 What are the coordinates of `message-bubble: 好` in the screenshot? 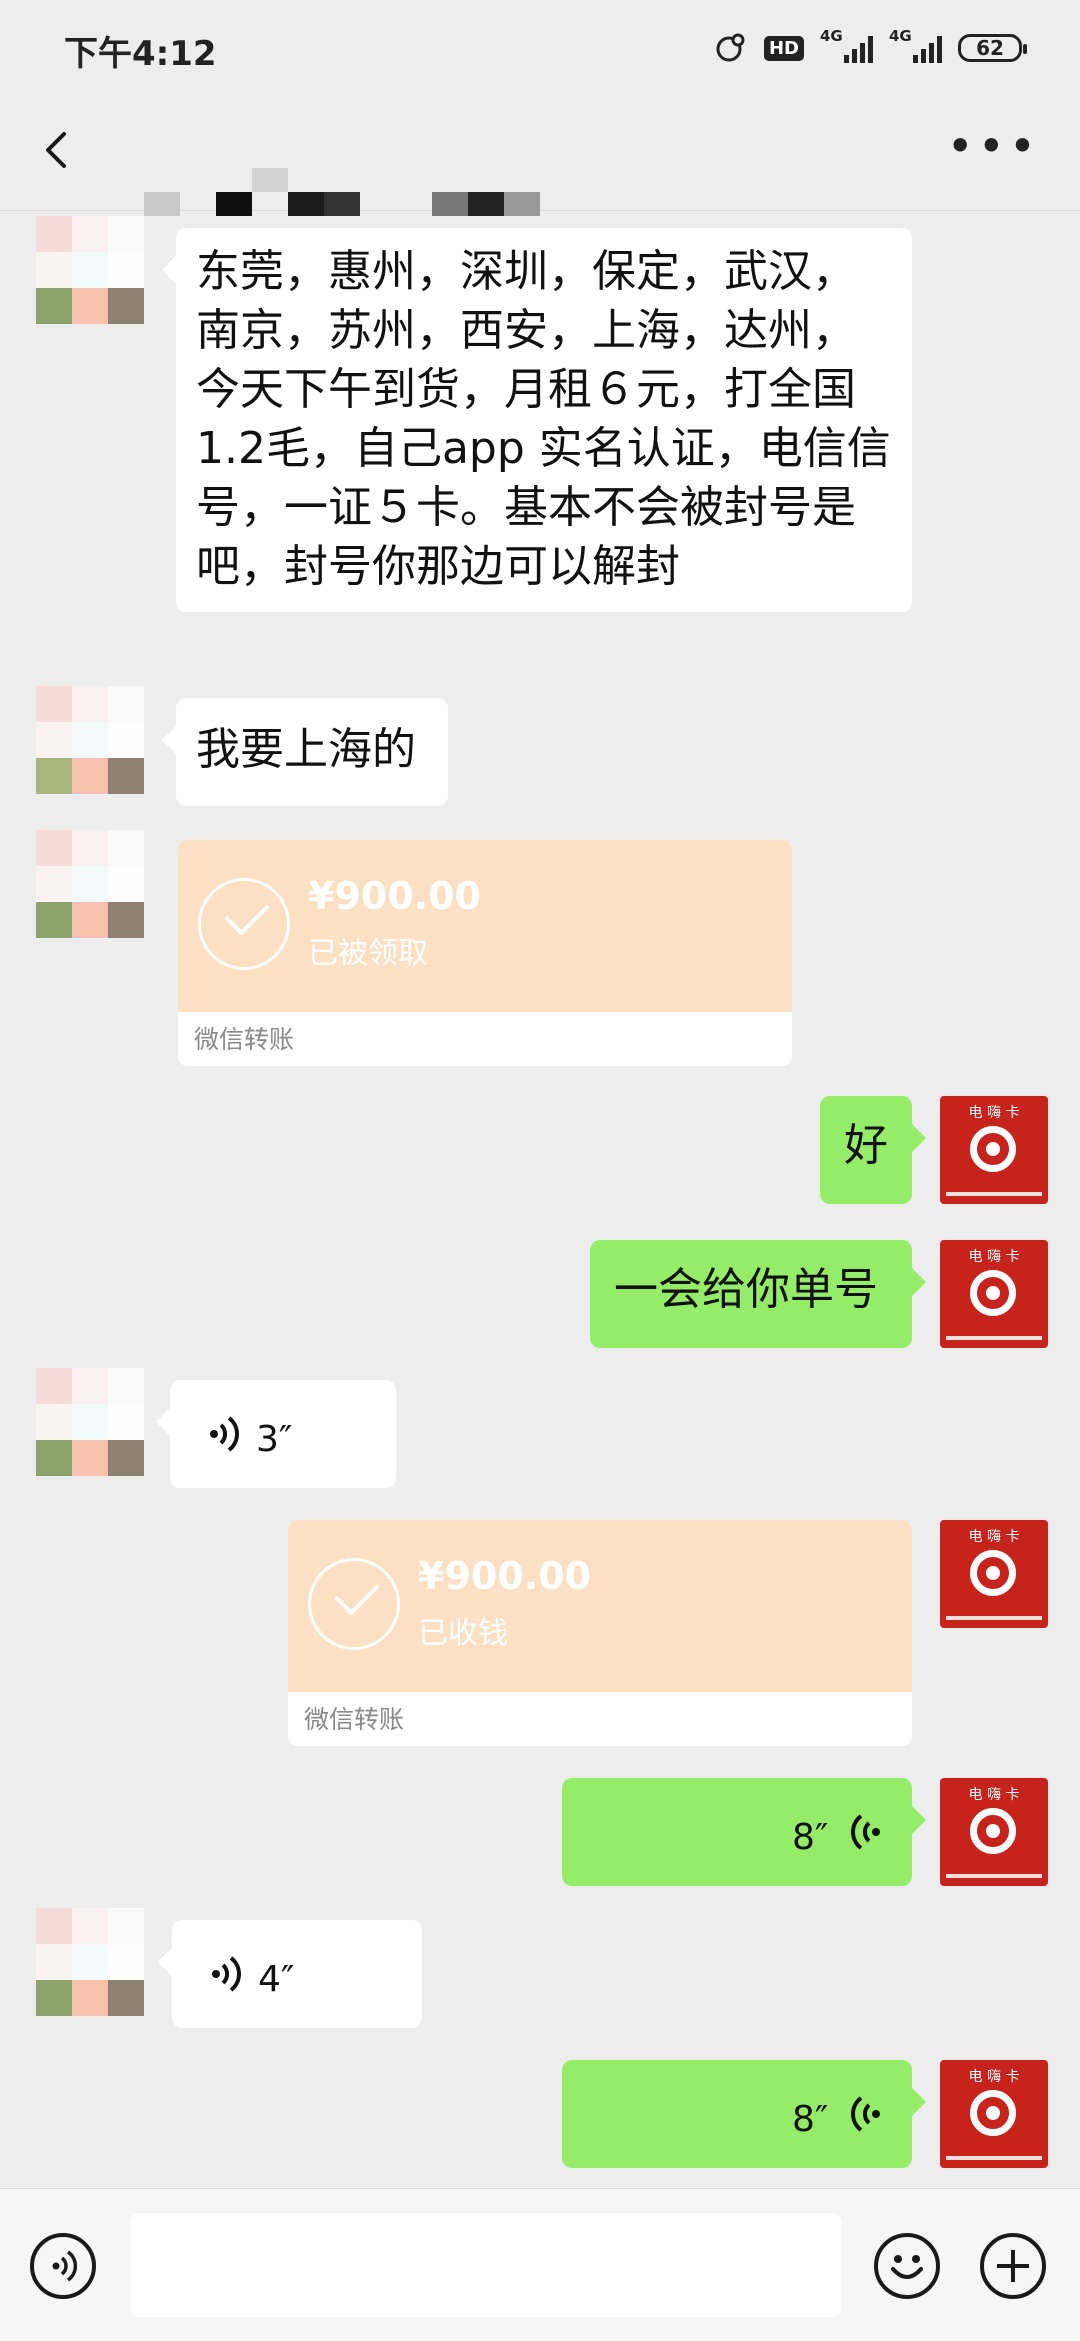 It's located at (873, 1150).